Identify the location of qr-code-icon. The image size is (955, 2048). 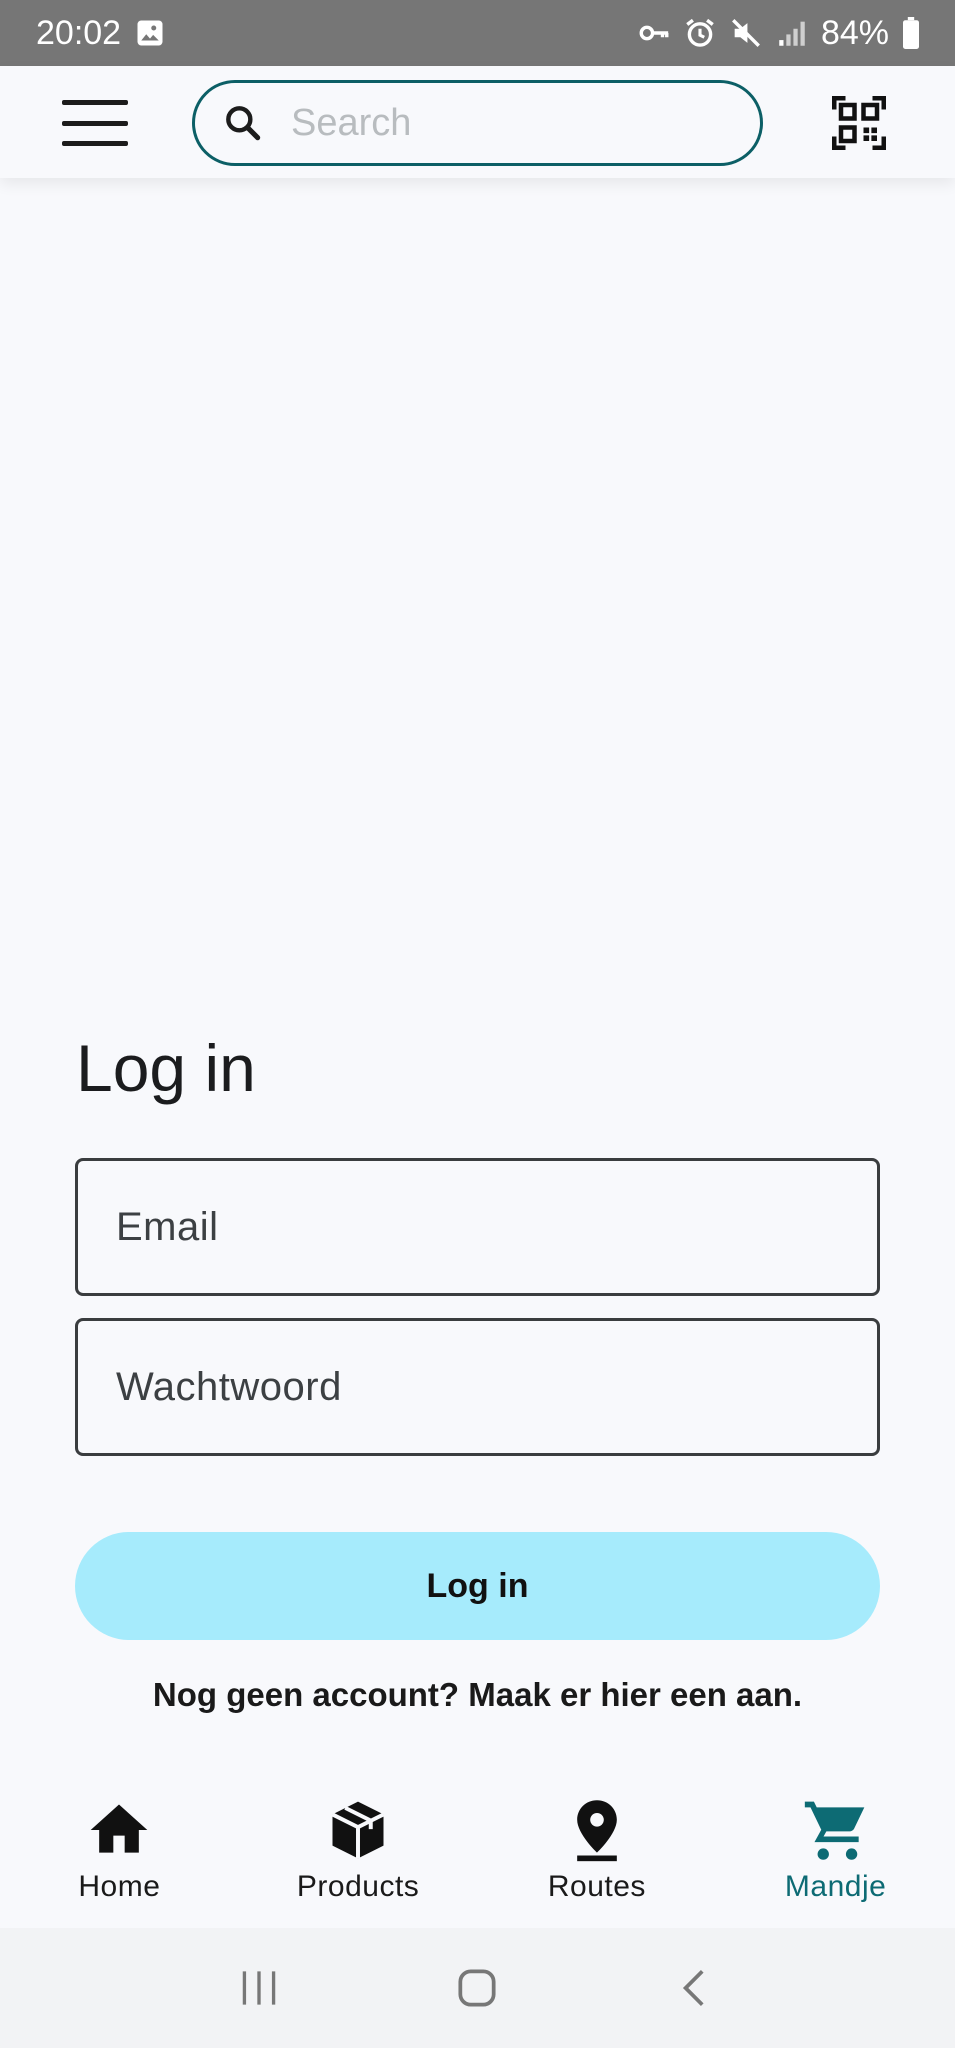
(859, 123).